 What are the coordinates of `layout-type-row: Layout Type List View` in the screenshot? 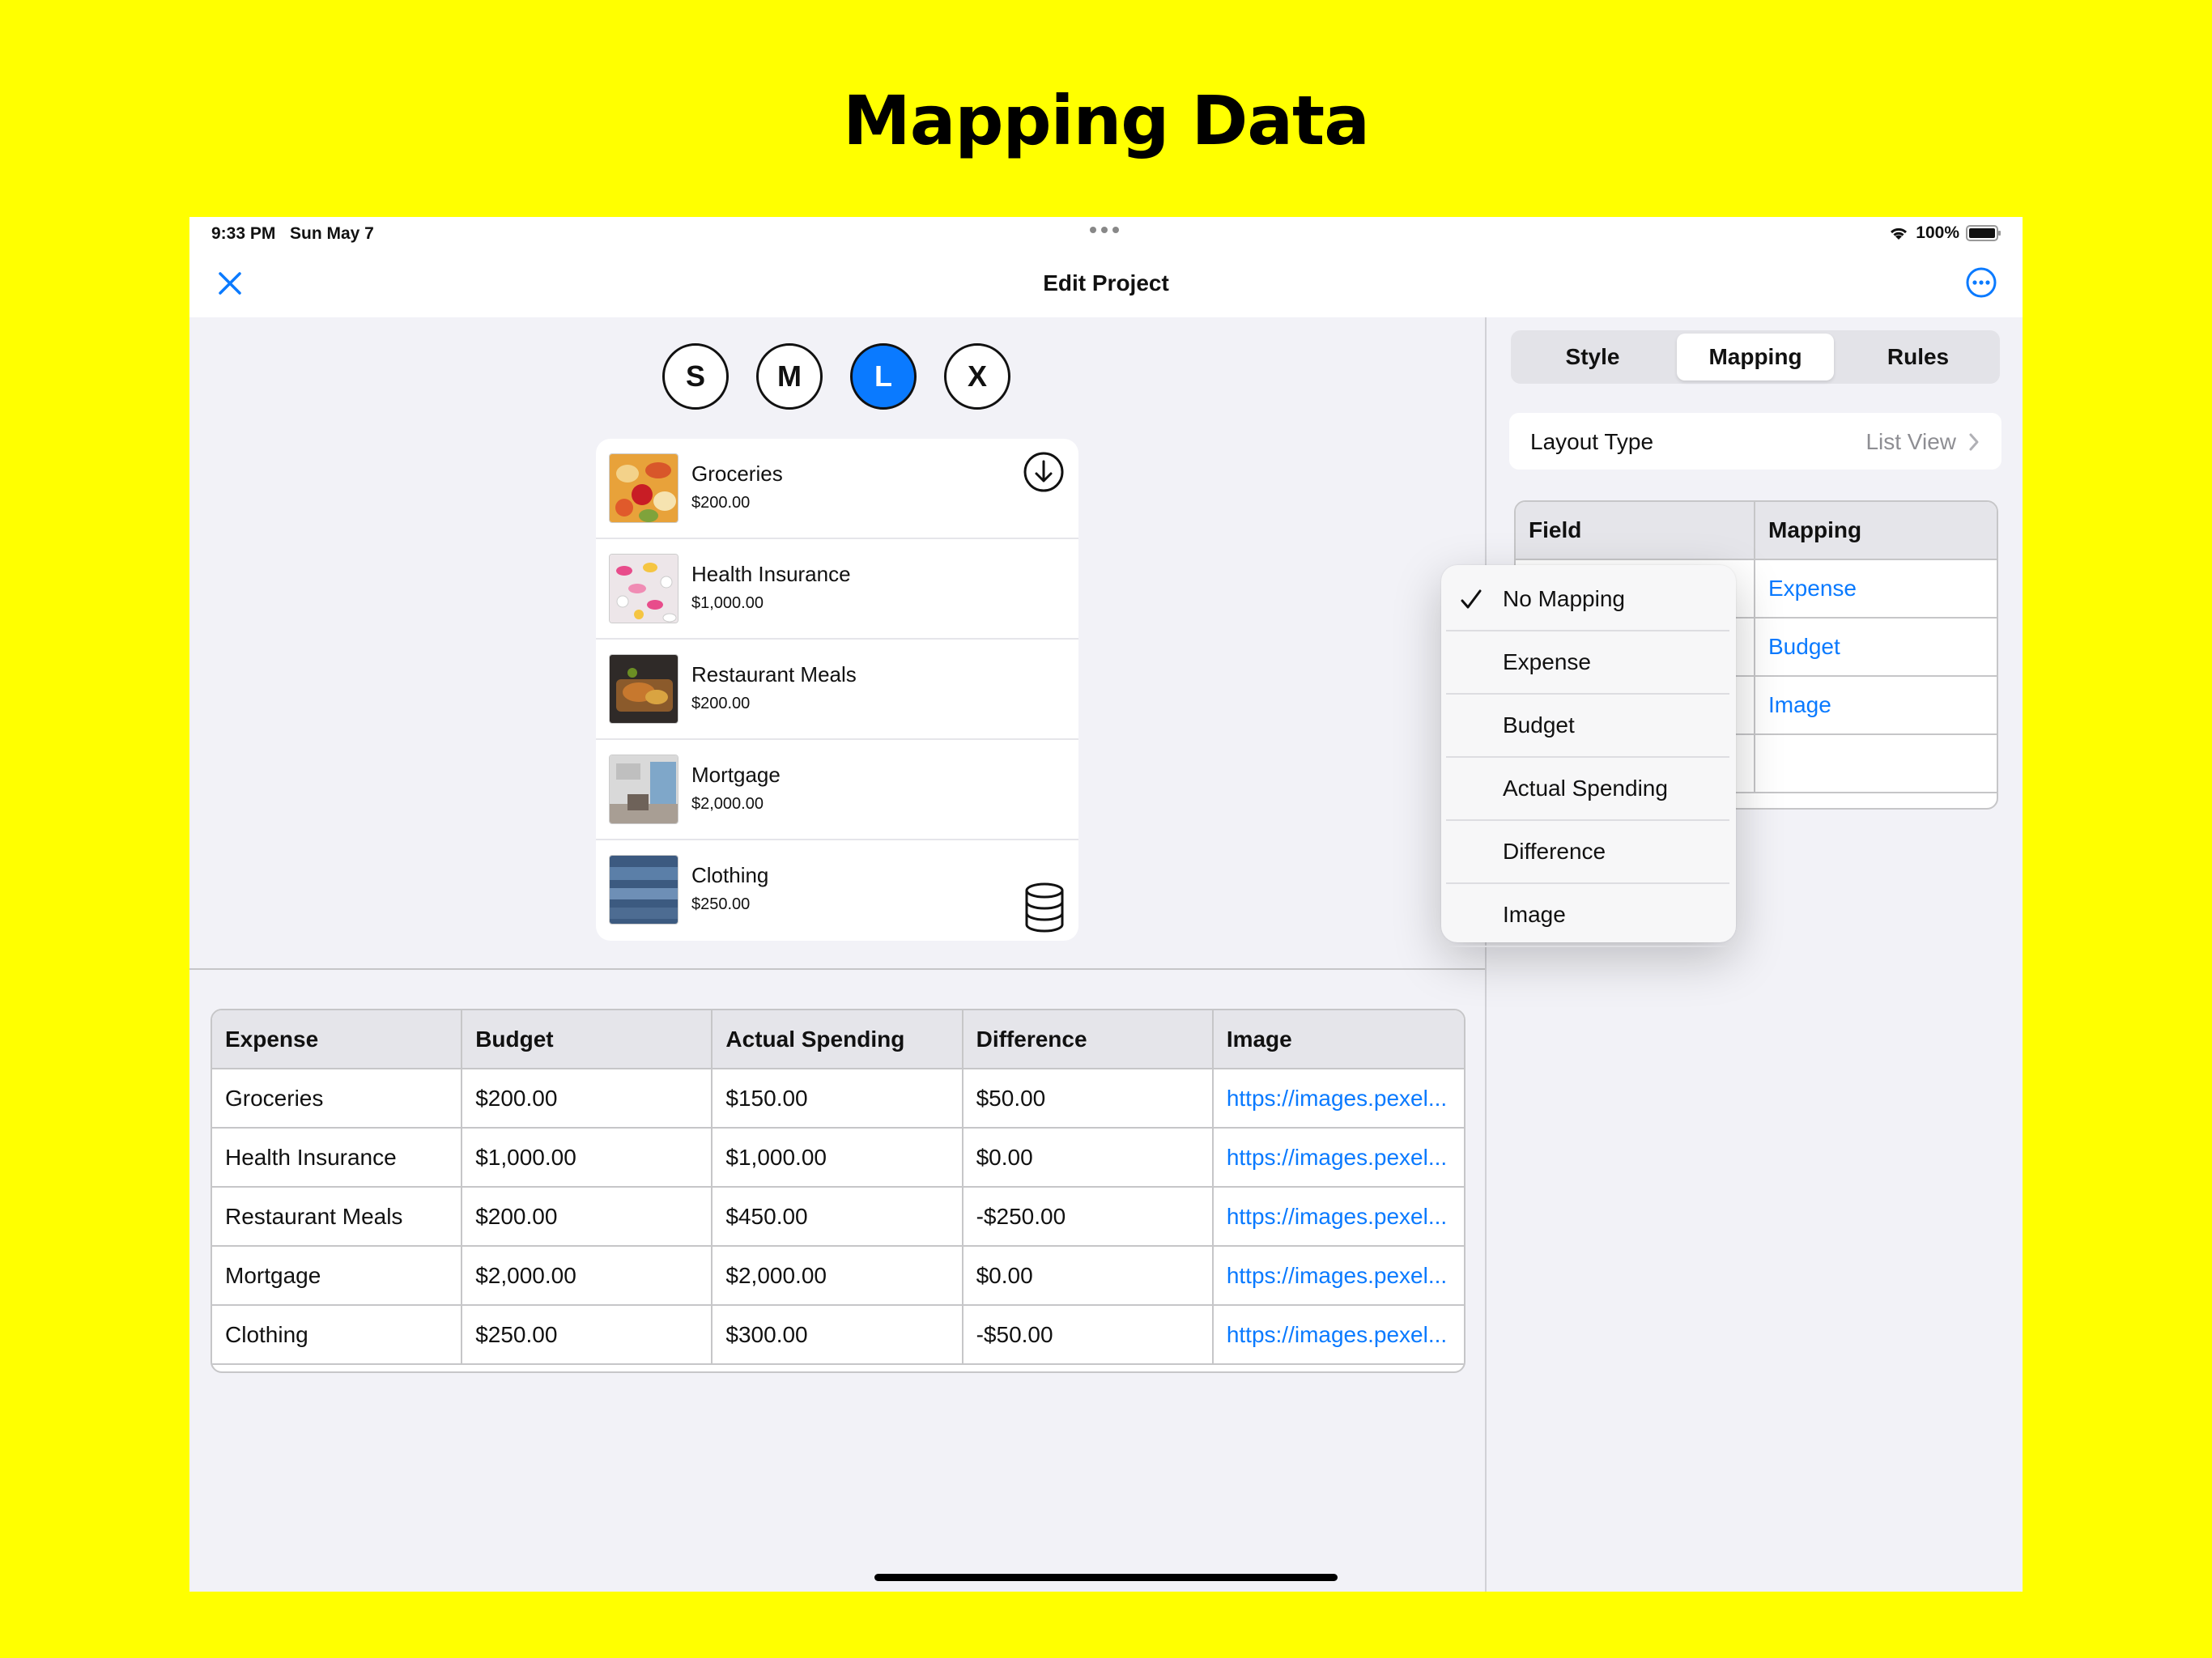 It's located at (1755, 441).